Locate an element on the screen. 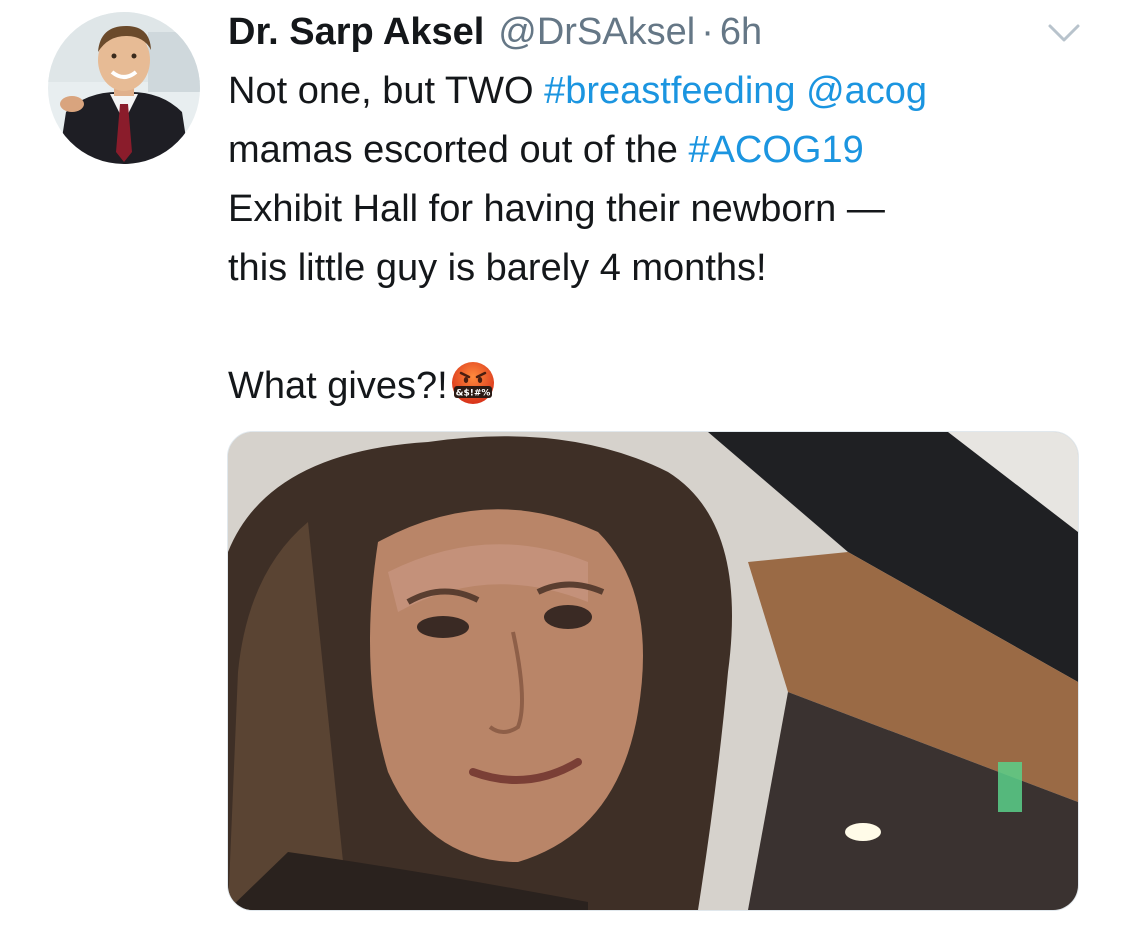  hashtag-acog19: #ACOG19 is located at coordinates (775, 150).